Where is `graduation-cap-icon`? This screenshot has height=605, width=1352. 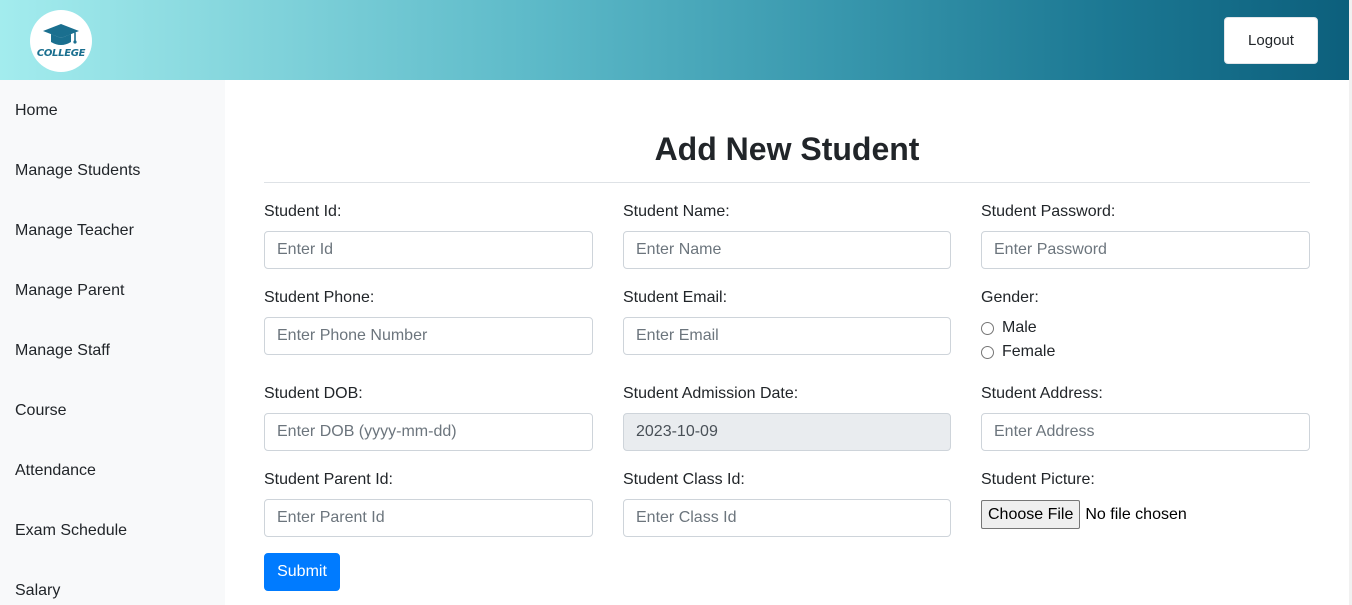 graduation-cap-icon is located at coordinates (61, 34).